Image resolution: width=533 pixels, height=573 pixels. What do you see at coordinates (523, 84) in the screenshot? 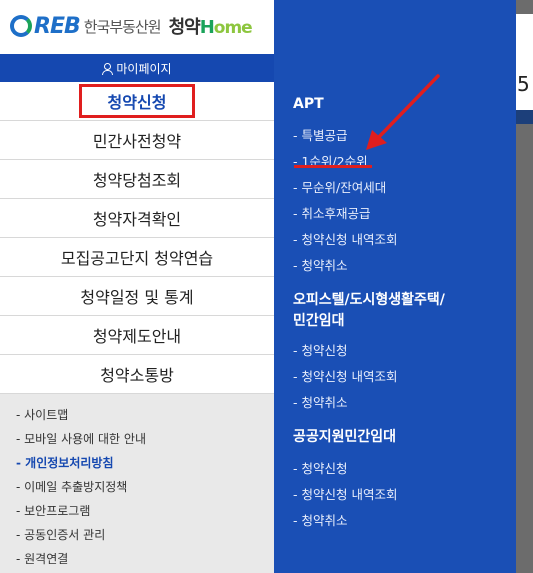
I see `background-digit: 5` at bounding box center [523, 84].